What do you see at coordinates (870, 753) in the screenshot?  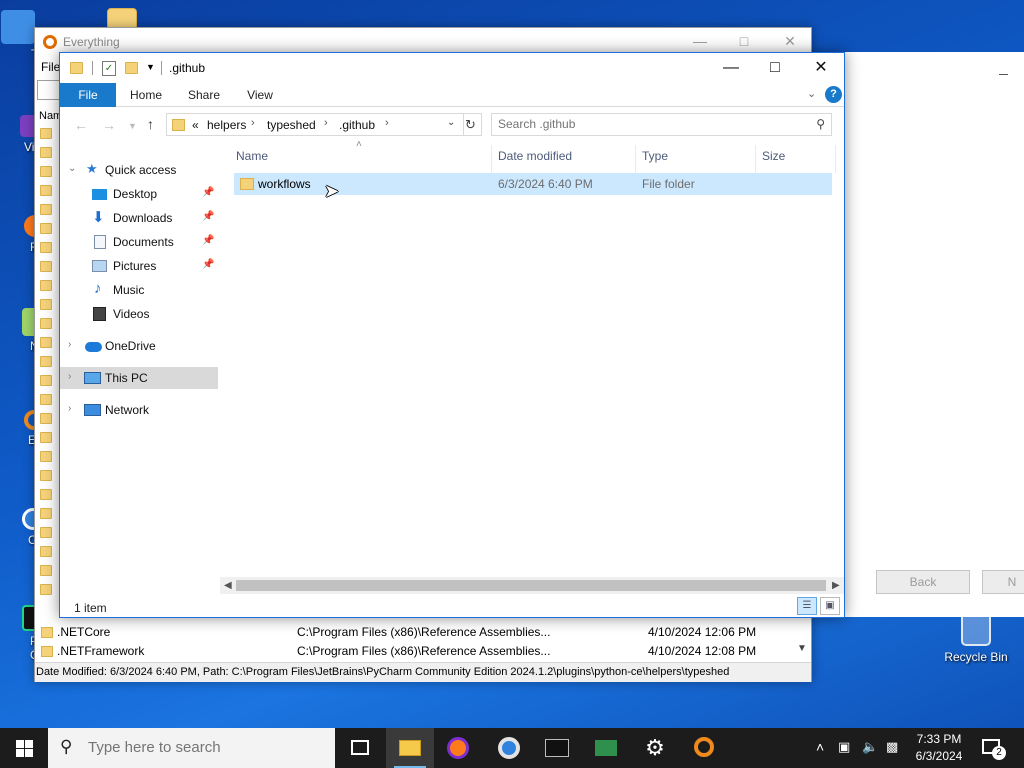 I see `volume-muted-icon: 🔈` at bounding box center [870, 753].